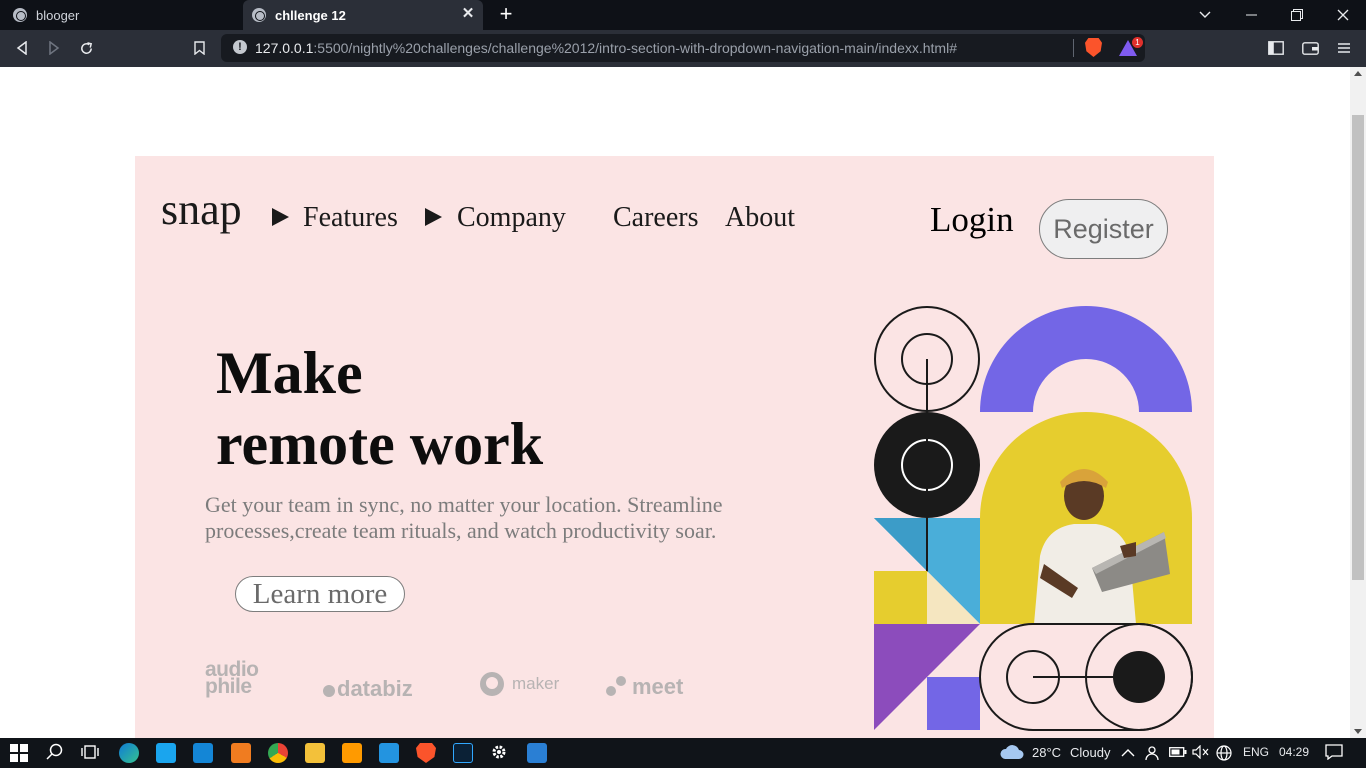 Image resolution: width=1366 pixels, height=768 pixels. Describe the element at coordinates (656, 218) in the screenshot. I see `nav-careers: Careers` at that location.